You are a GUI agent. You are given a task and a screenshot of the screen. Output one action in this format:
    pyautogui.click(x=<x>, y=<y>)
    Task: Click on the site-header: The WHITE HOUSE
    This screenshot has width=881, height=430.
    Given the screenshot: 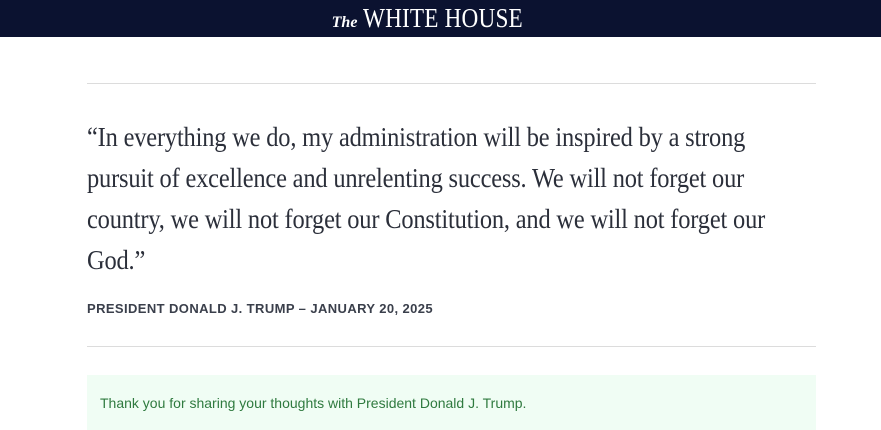 What is the action you would take?
    pyautogui.click(x=440, y=18)
    